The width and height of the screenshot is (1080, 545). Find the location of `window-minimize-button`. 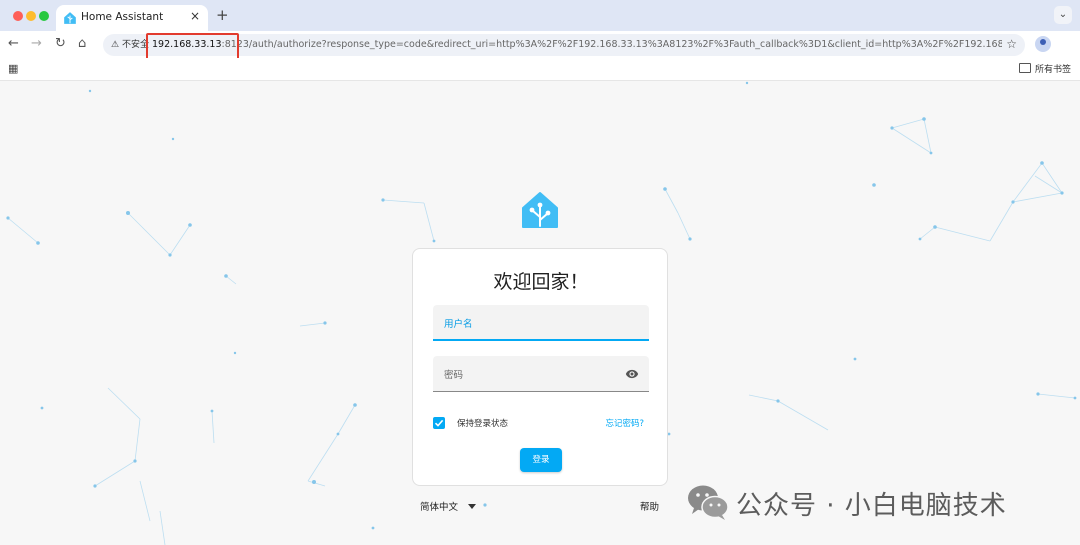

window-minimize-button is located at coordinates (31, 16).